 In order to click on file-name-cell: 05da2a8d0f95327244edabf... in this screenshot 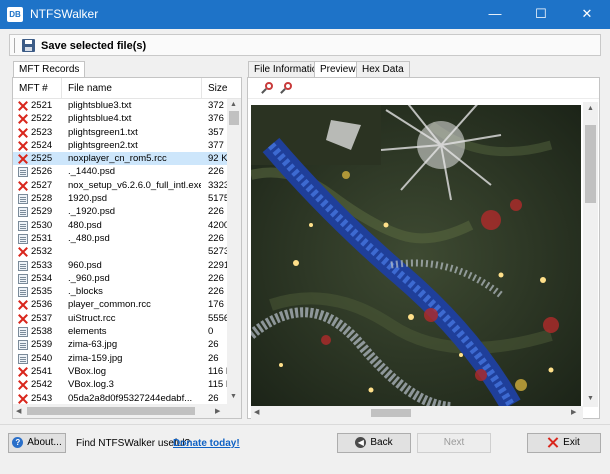, I will do `click(130, 398)`.